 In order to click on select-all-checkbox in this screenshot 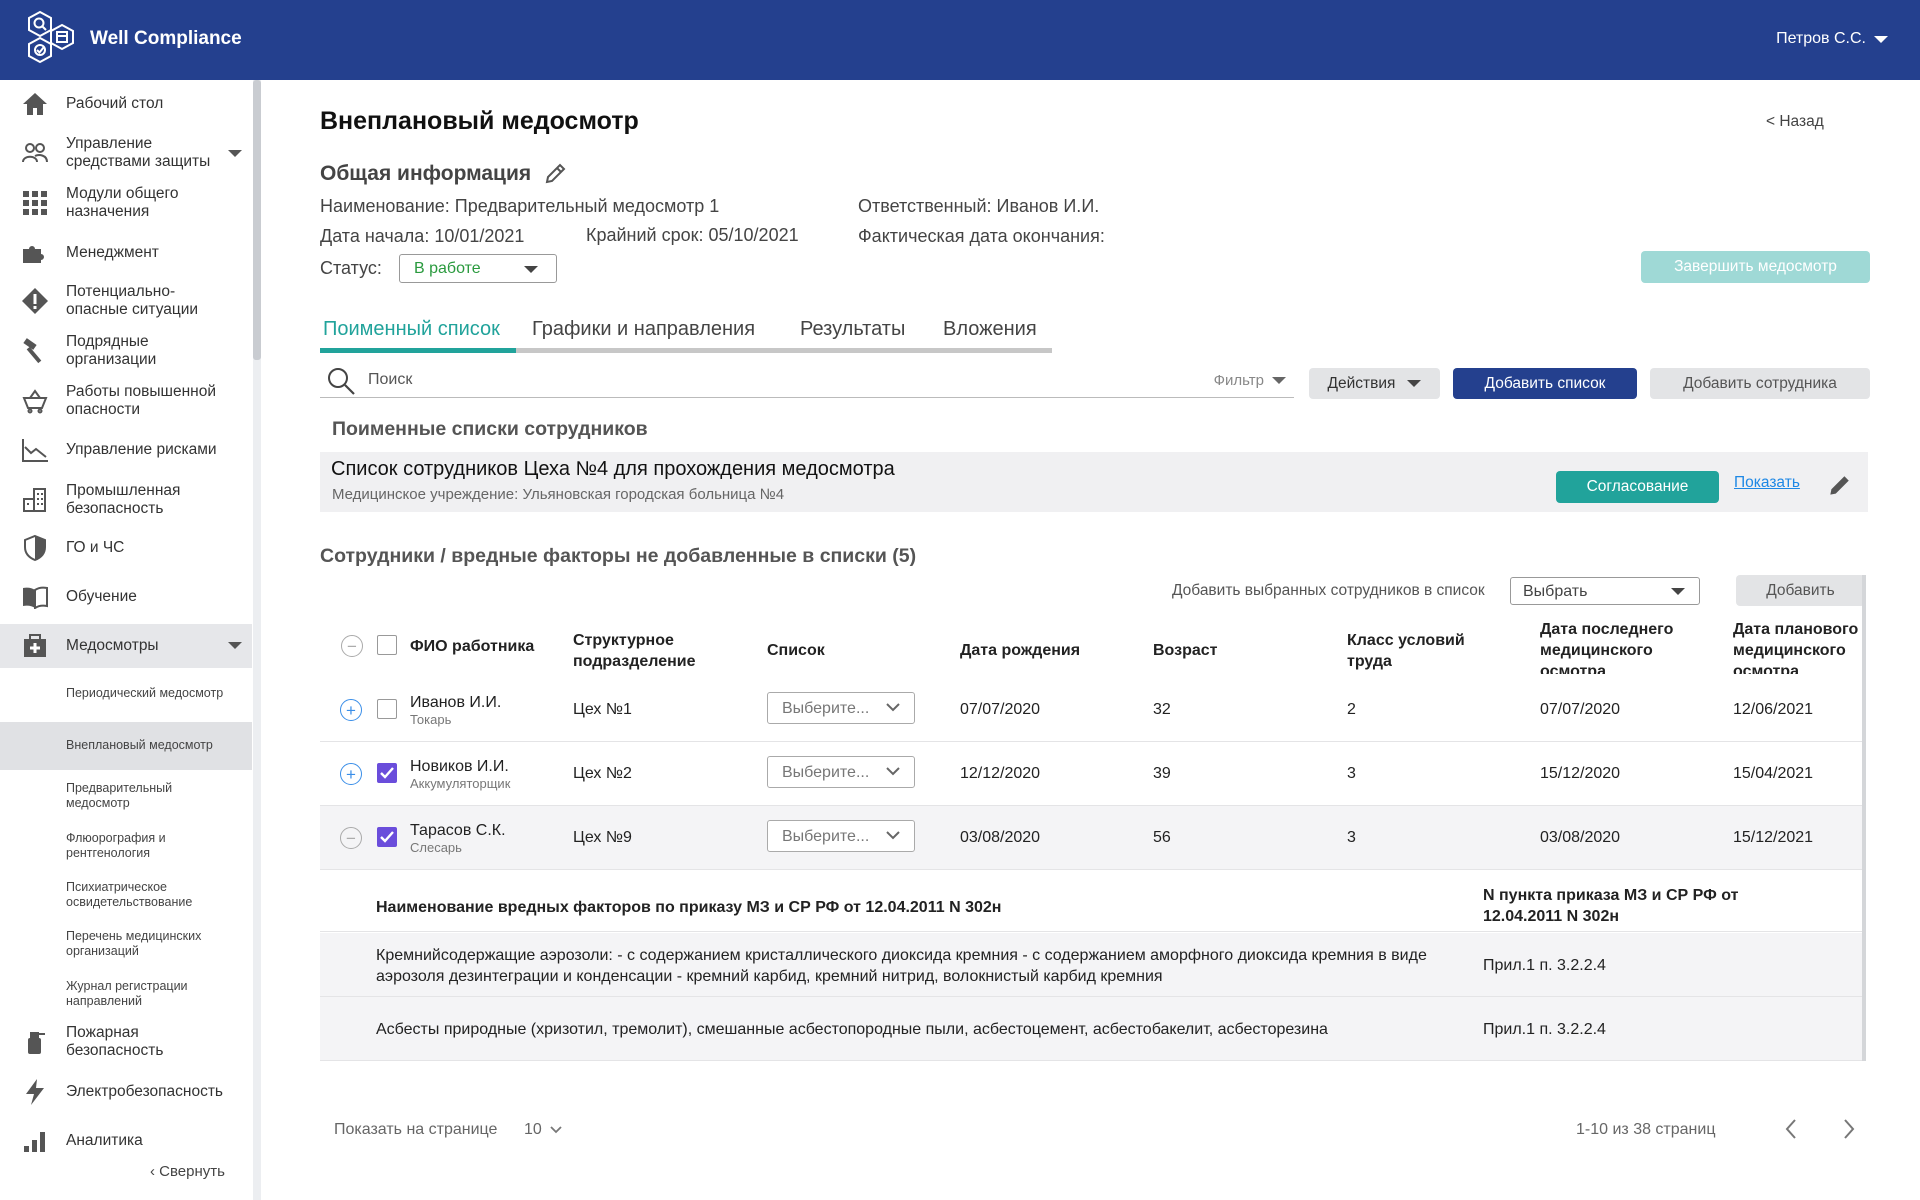, I will do `click(387, 645)`.